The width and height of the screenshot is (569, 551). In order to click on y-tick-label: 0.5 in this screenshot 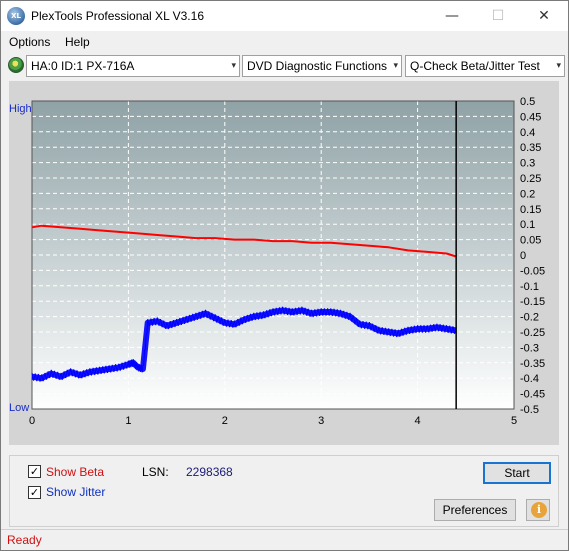, I will do `click(527, 102)`.